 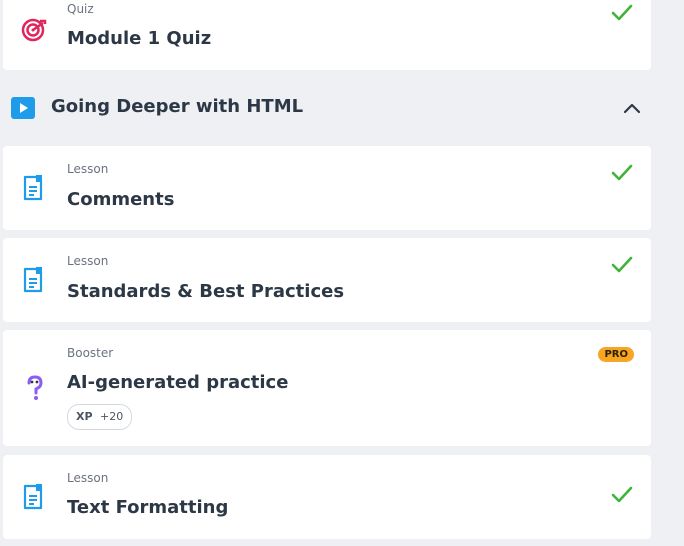 I want to click on xp-value: +20, so click(x=112, y=416).